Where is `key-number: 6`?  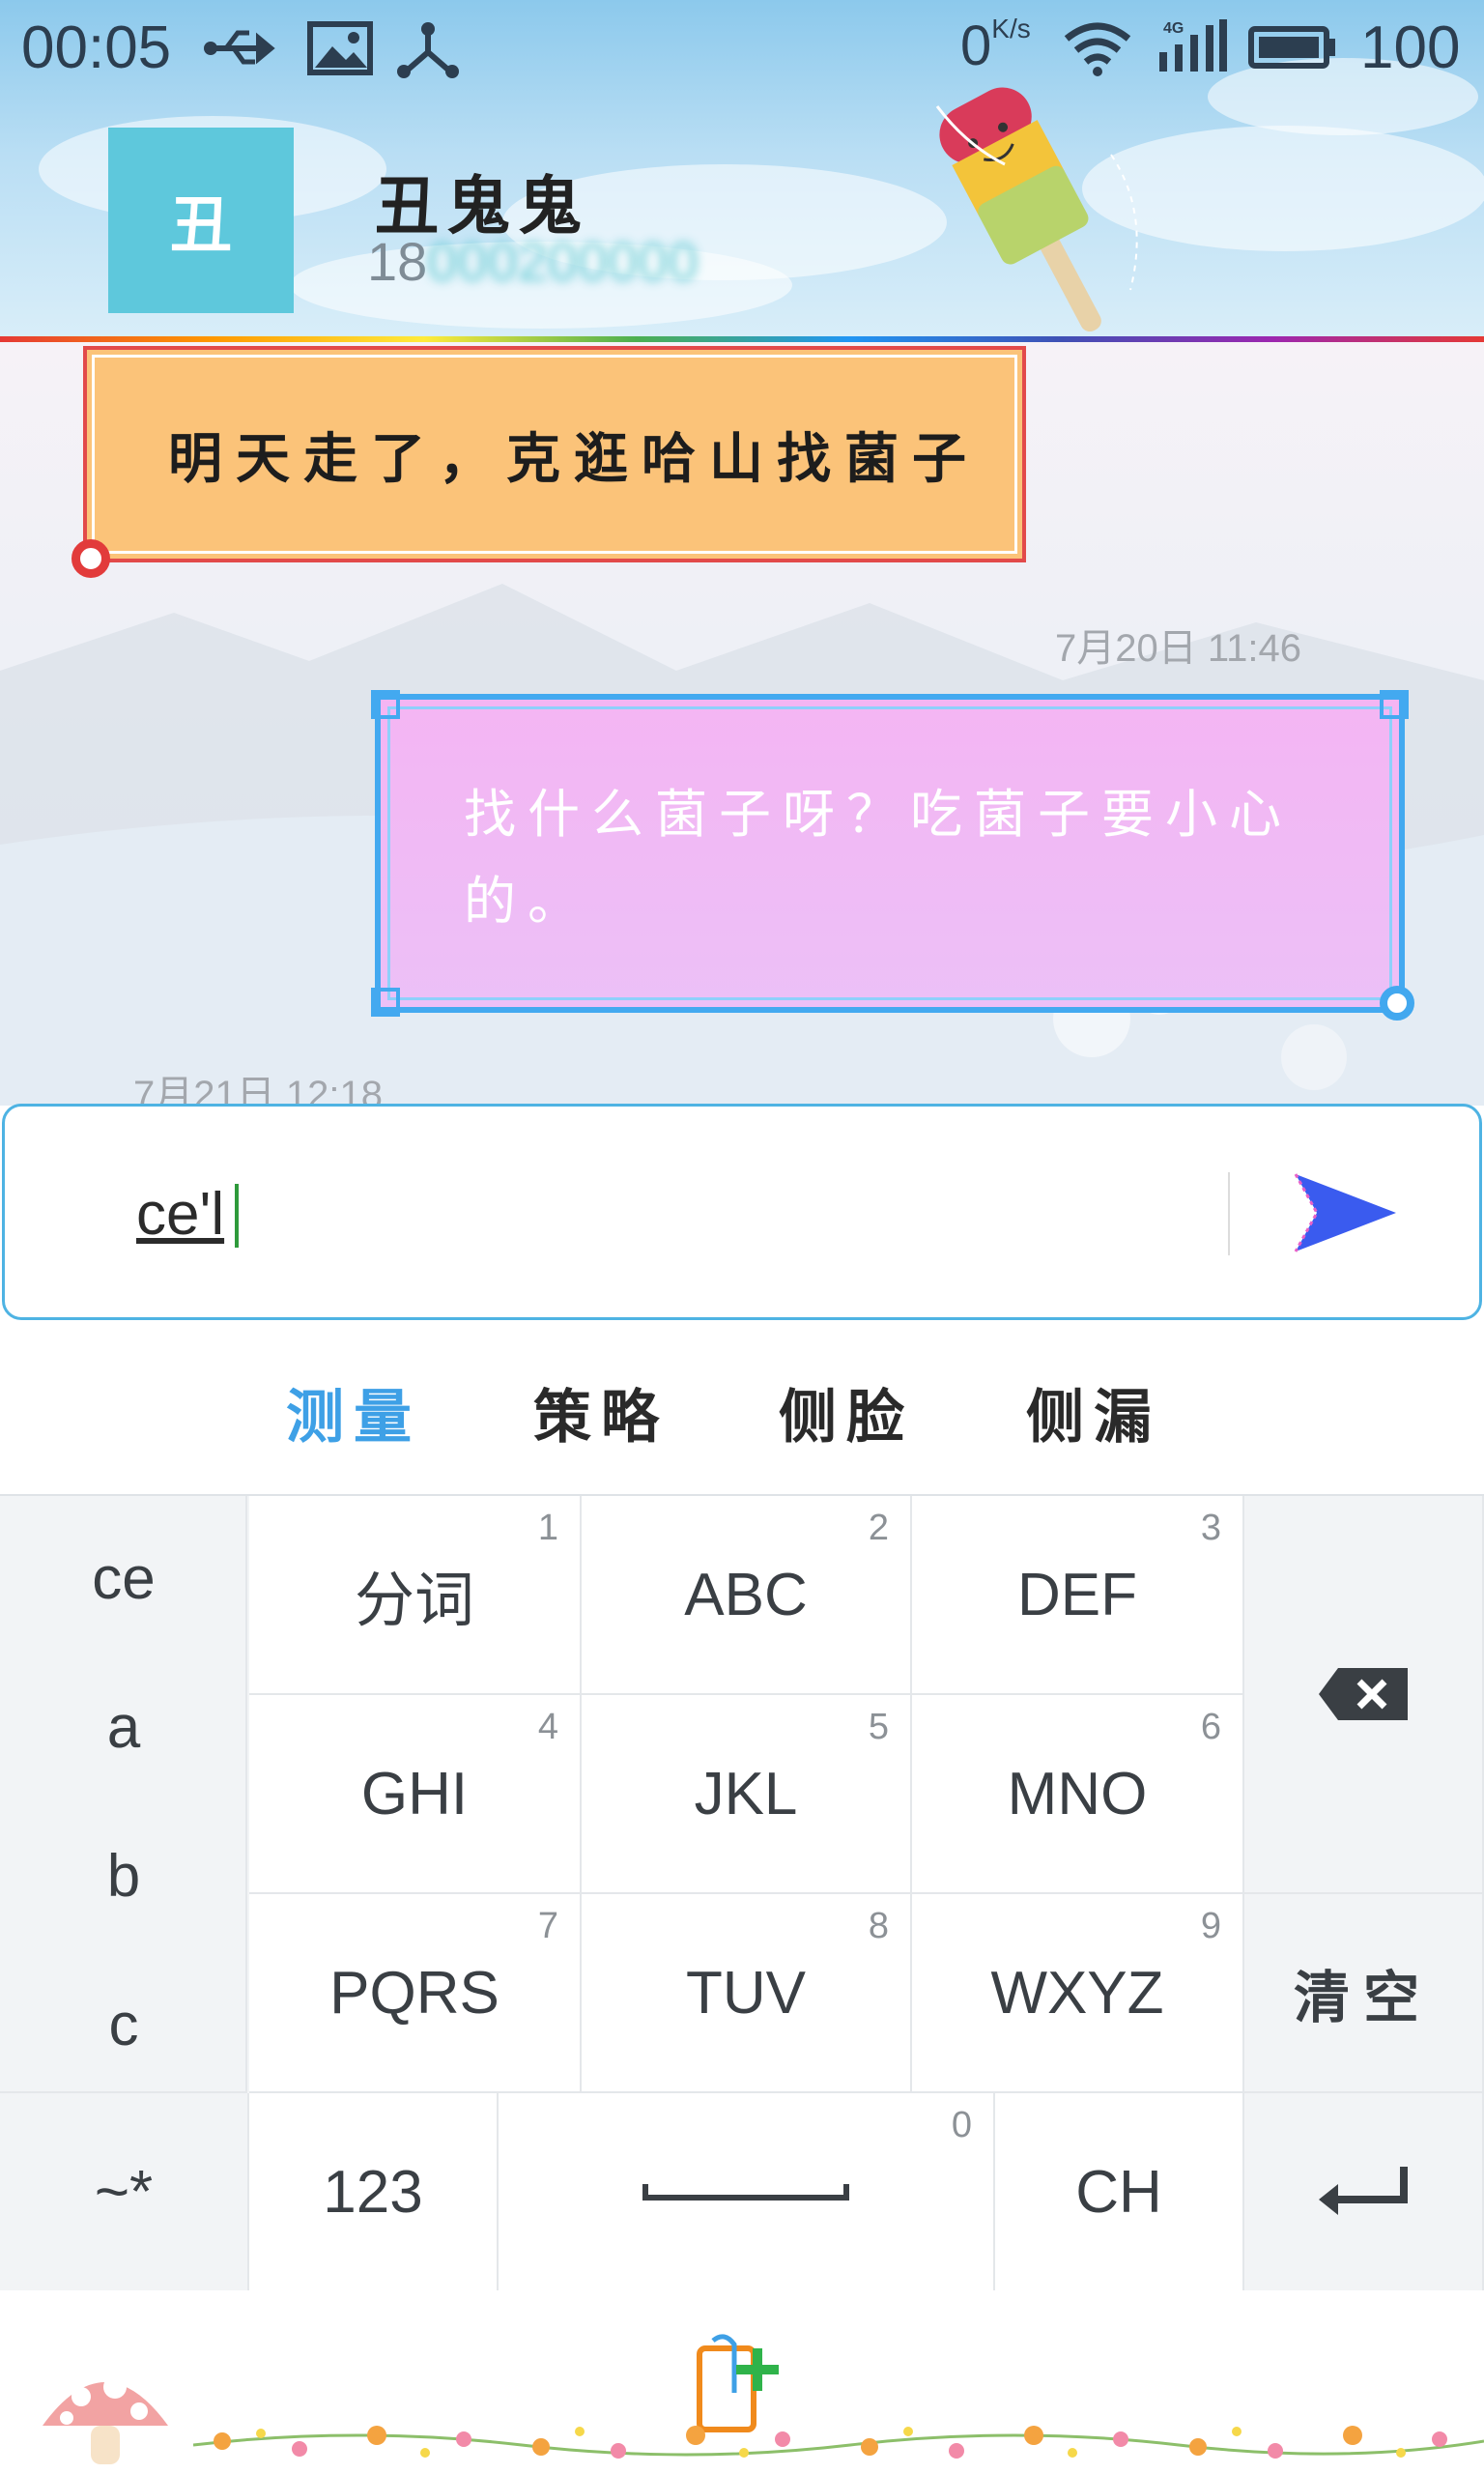
key-number: 6 is located at coordinates (1211, 1727).